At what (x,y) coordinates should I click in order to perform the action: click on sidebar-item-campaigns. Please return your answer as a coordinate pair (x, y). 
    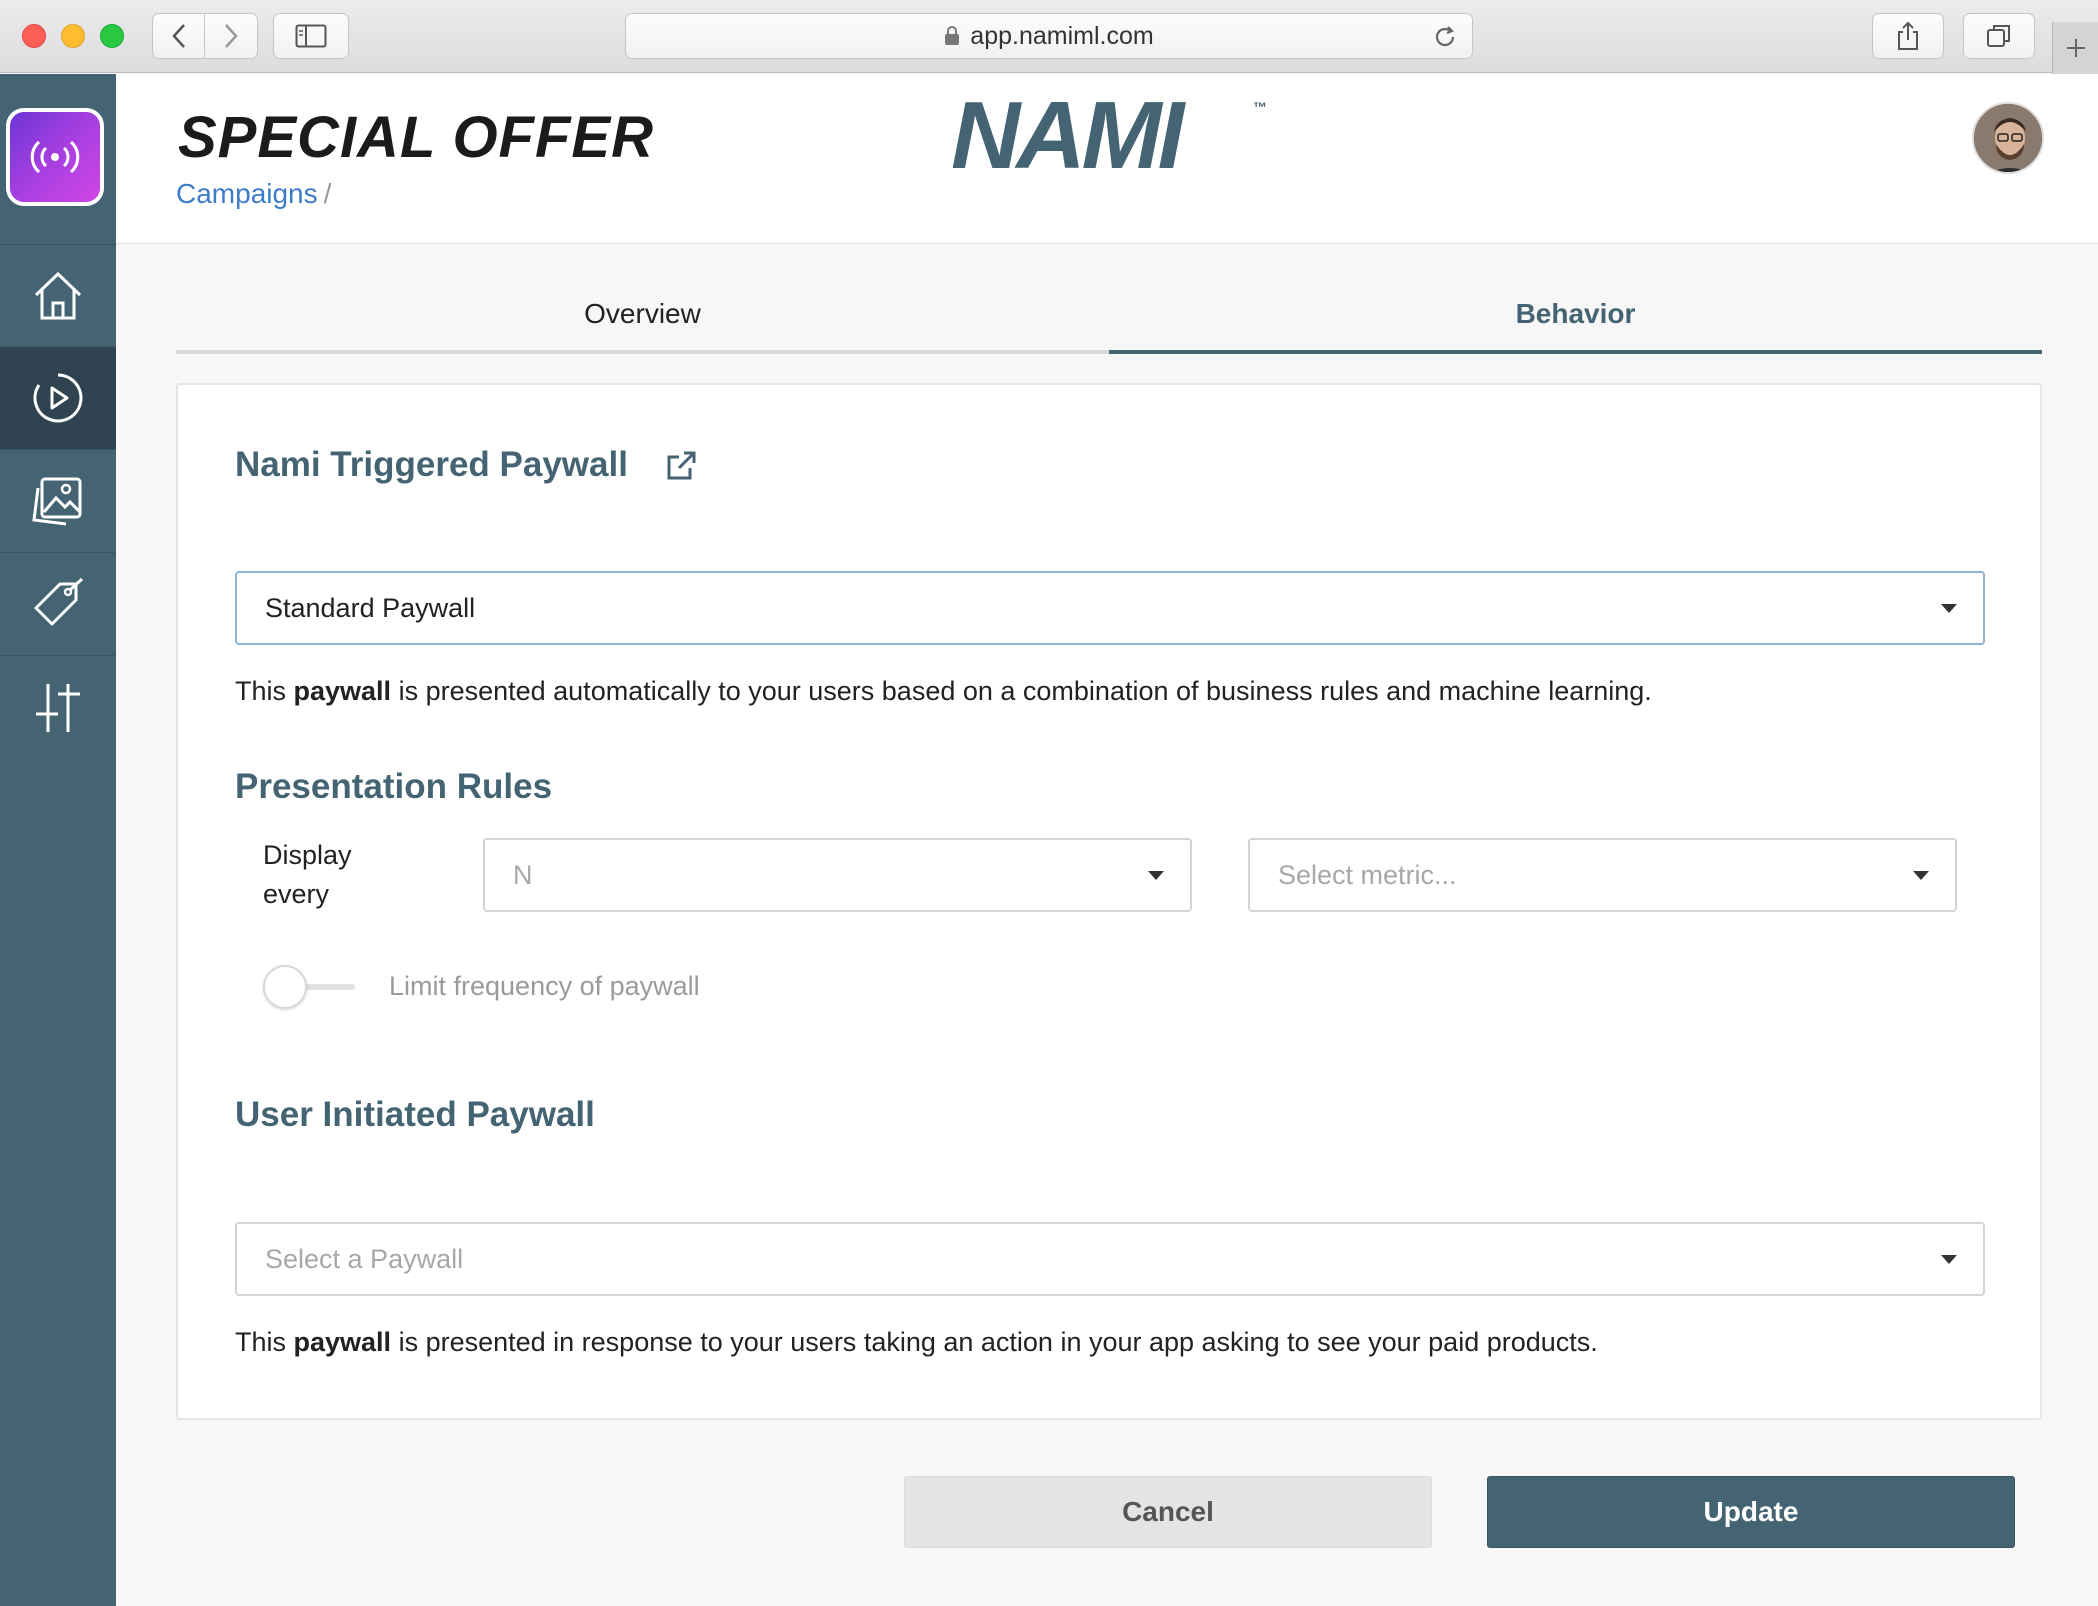
    Looking at the image, I should click on (58, 398).